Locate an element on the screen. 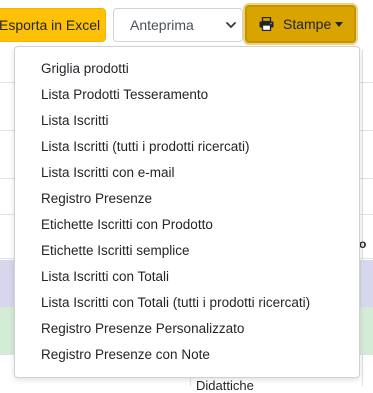  preview-select: Anteprima is located at coordinates (178, 25).